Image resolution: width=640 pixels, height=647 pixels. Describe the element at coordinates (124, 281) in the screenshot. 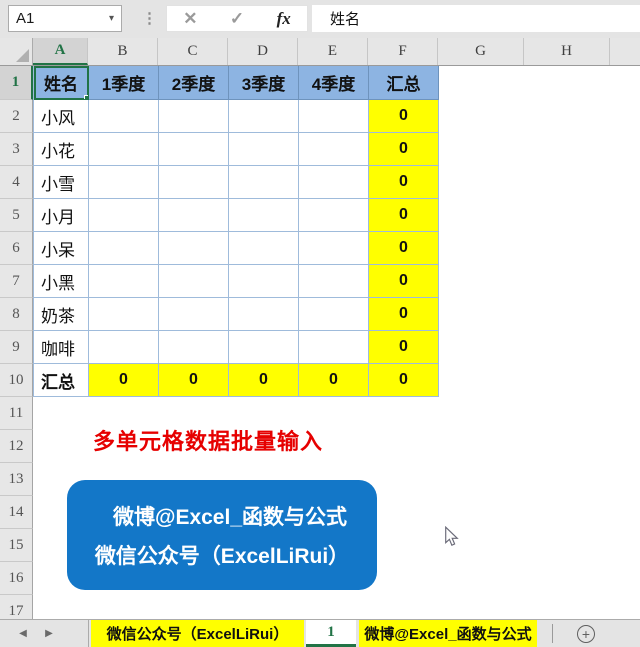

I see `cell-b7` at that location.